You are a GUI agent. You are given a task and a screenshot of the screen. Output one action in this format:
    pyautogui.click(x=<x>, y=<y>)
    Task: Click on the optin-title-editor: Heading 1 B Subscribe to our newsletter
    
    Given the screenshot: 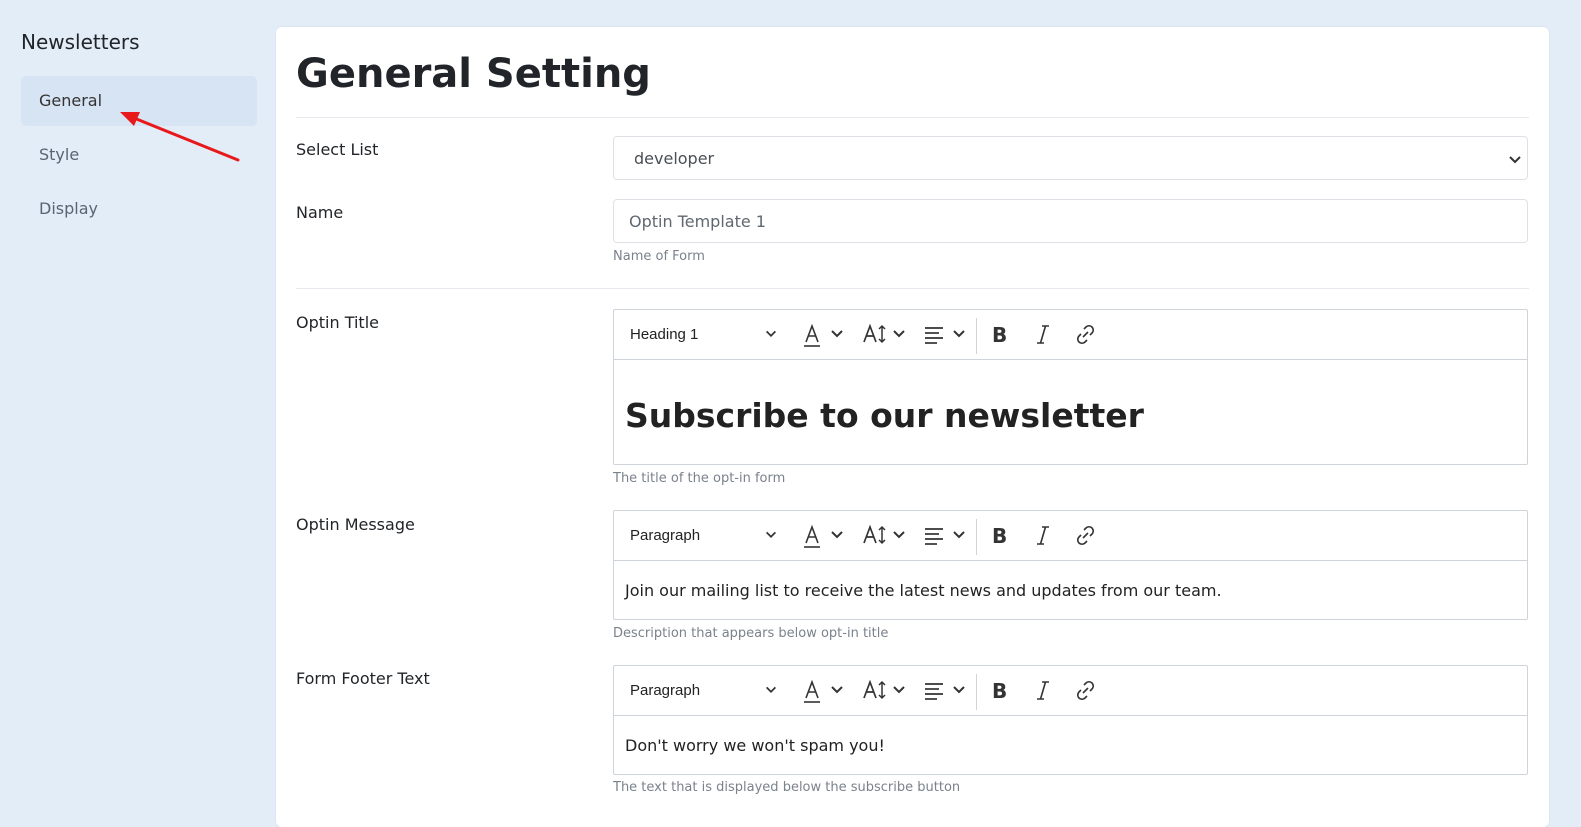 What is the action you would take?
    pyautogui.click(x=1070, y=387)
    